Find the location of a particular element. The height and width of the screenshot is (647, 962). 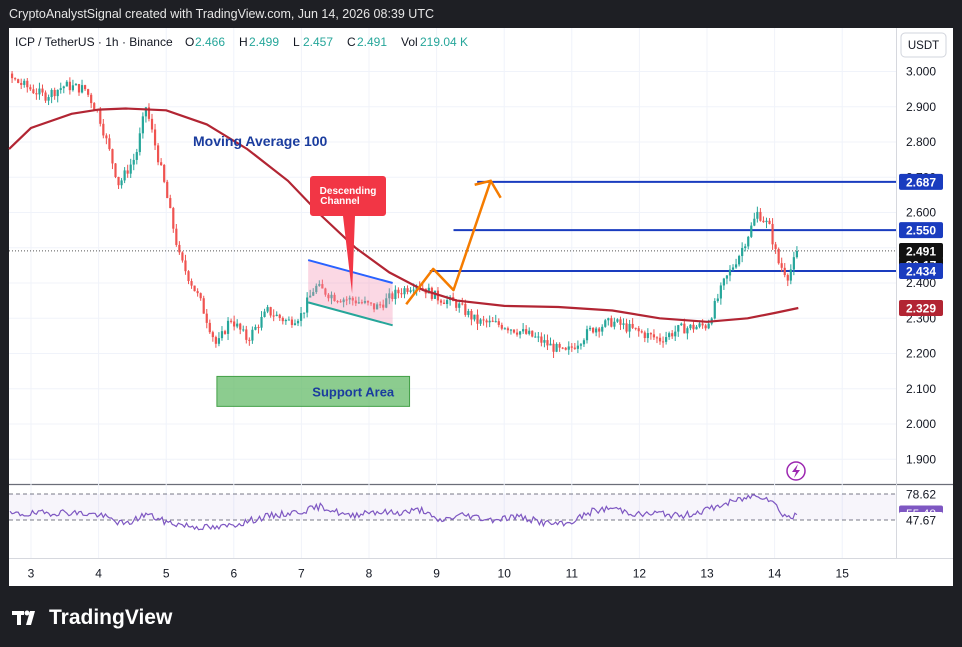

price-tick-label: 2.600 is located at coordinates (921, 213).